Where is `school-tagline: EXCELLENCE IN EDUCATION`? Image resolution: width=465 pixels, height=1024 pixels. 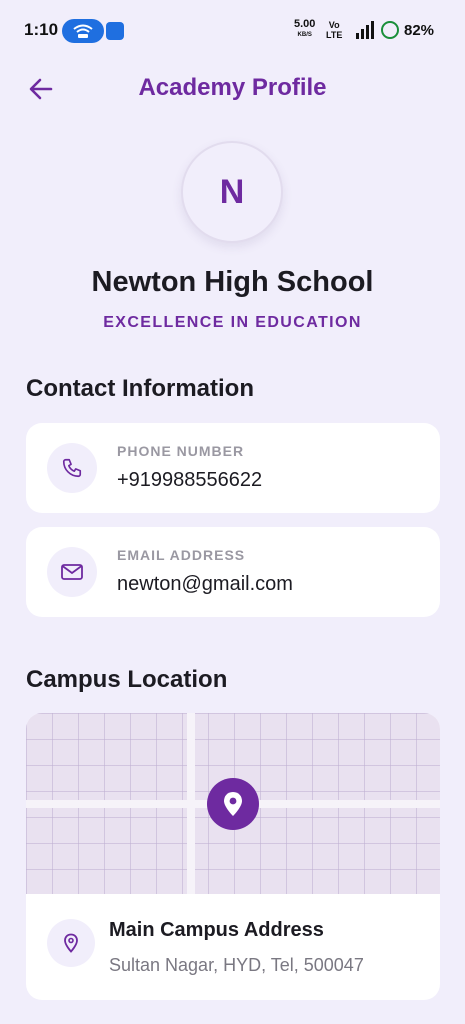
school-tagline: EXCELLENCE IN EDUCATION is located at coordinates (232, 322).